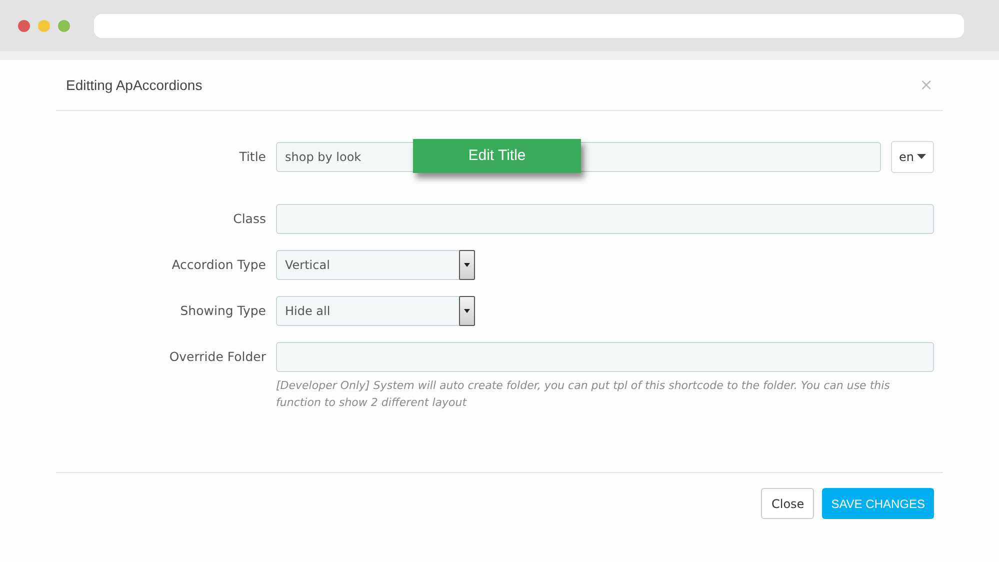  Describe the element at coordinates (218, 265) in the screenshot. I see `field-label: Accordion Type` at that location.